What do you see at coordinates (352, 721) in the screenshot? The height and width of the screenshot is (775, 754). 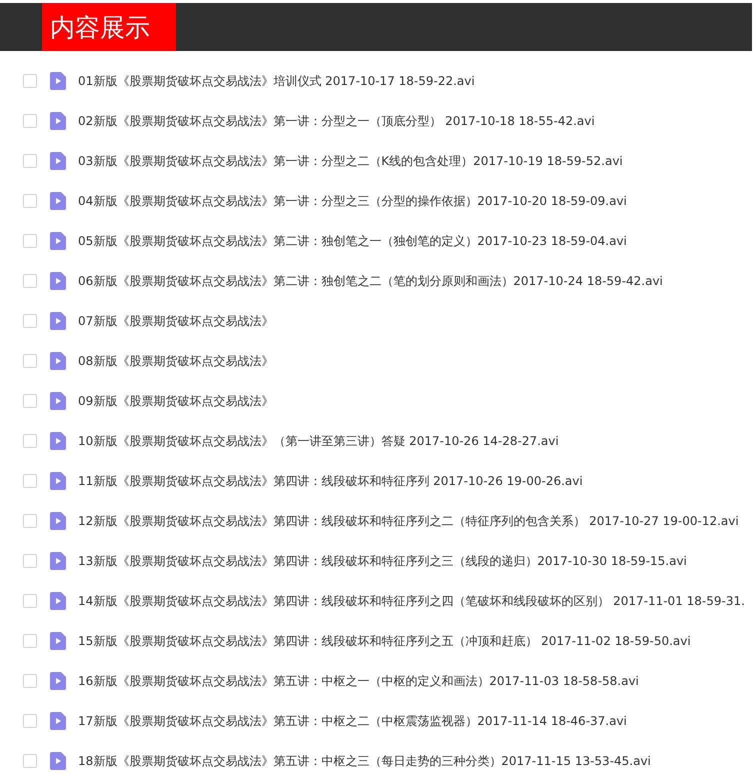 I see `file-name: 17新版《股票期货破坏点交易战法》第五讲：中枢之二（中枢震荡监视器）2017-11-14 18-46-37.avi` at bounding box center [352, 721].